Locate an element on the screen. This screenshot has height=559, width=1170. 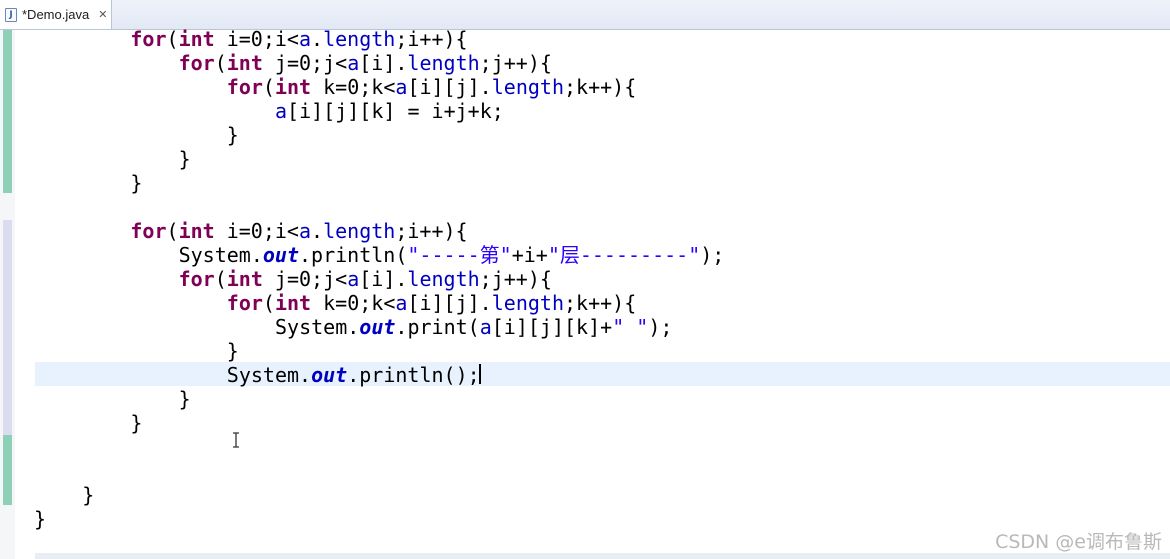
code-token: .println(); is located at coordinates (413, 375).